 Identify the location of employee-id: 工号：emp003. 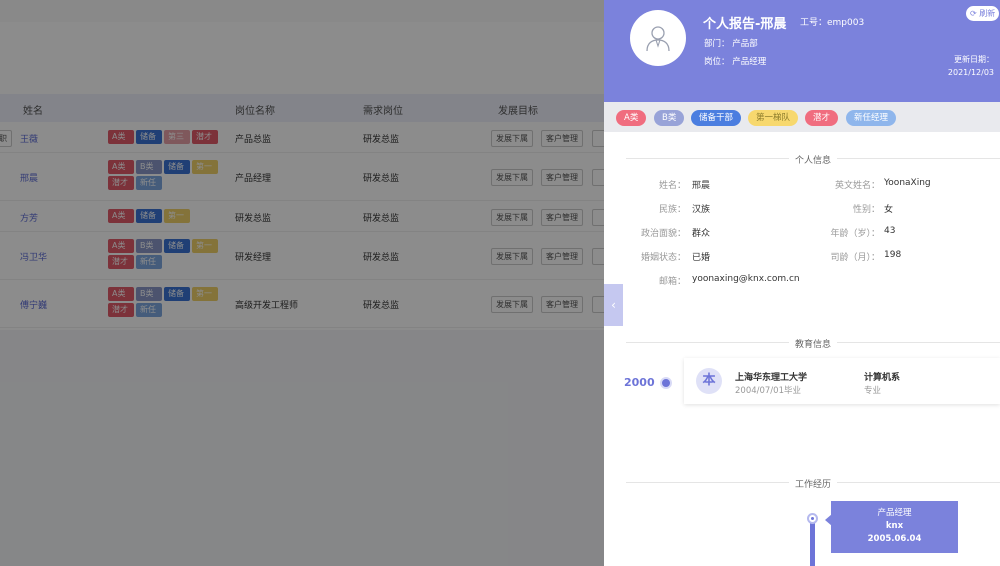
(832, 23).